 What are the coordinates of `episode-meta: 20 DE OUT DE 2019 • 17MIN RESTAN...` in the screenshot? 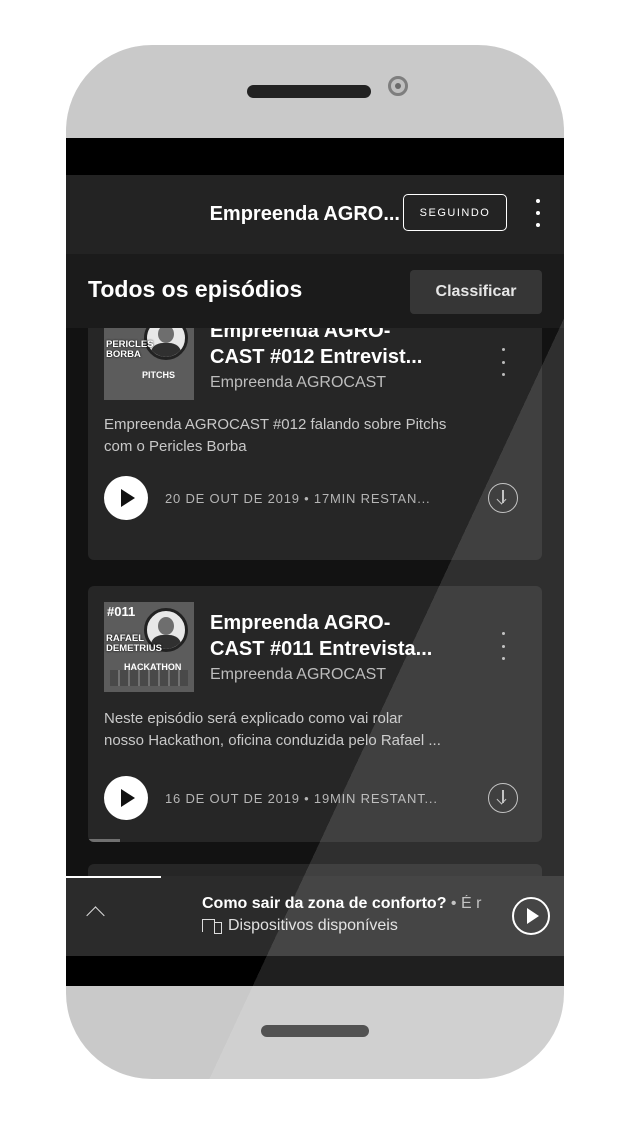 It's located at (298, 498).